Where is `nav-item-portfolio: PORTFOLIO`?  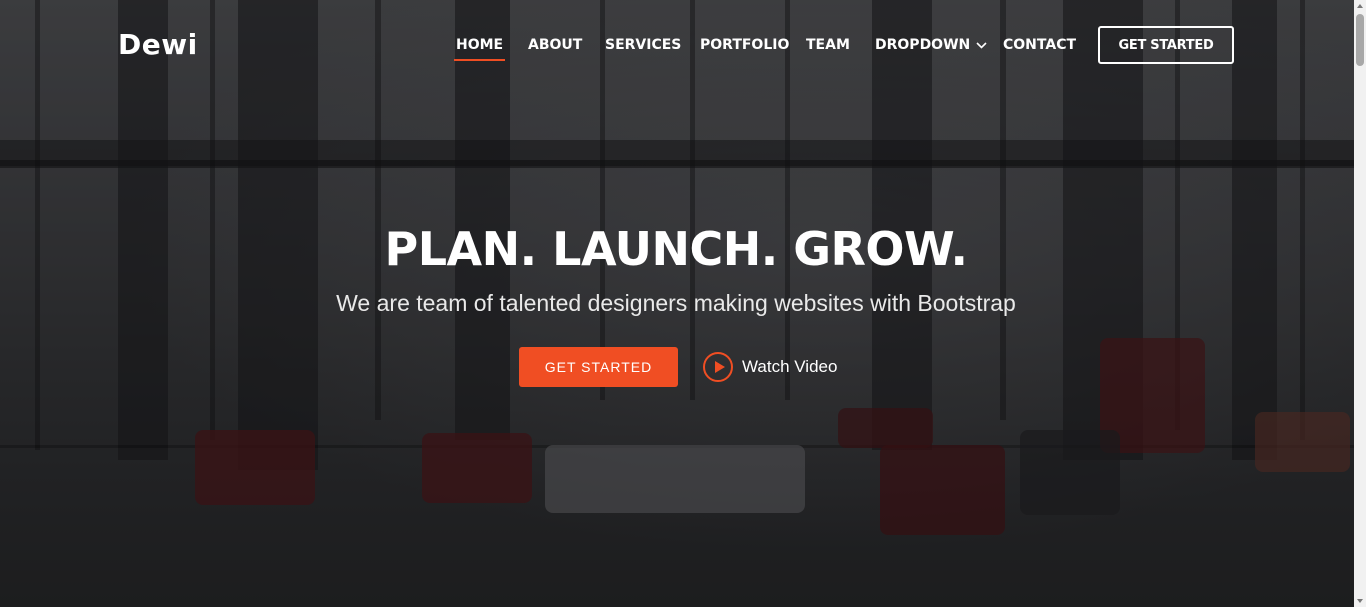
nav-item-portfolio: PORTFOLIO is located at coordinates (744, 45).